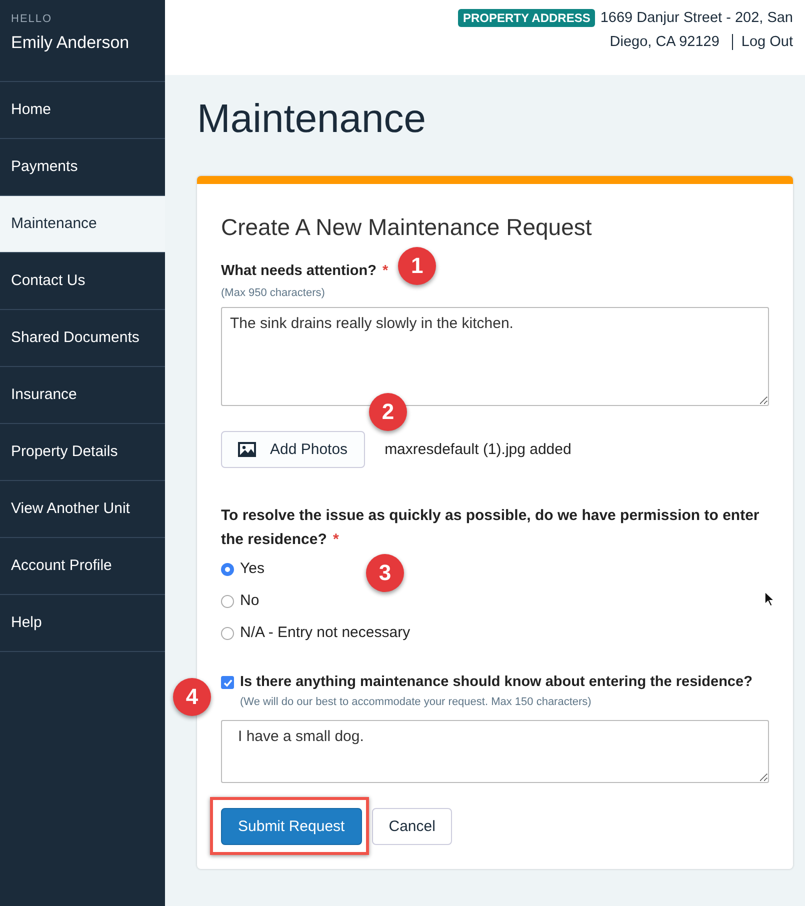 The width and height of the screenshot is (805, 906). Describe the element at coordinates (70, 43) in the screenshot. I see `user-name: Emily Anderson` at that location.